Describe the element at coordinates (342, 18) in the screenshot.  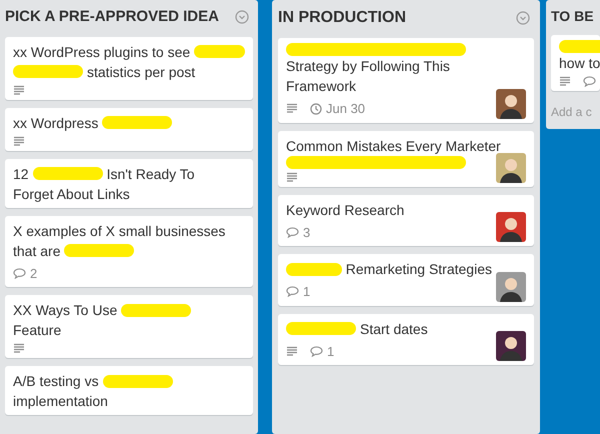
I see `list-title: IN PRODUCTION` at that location.